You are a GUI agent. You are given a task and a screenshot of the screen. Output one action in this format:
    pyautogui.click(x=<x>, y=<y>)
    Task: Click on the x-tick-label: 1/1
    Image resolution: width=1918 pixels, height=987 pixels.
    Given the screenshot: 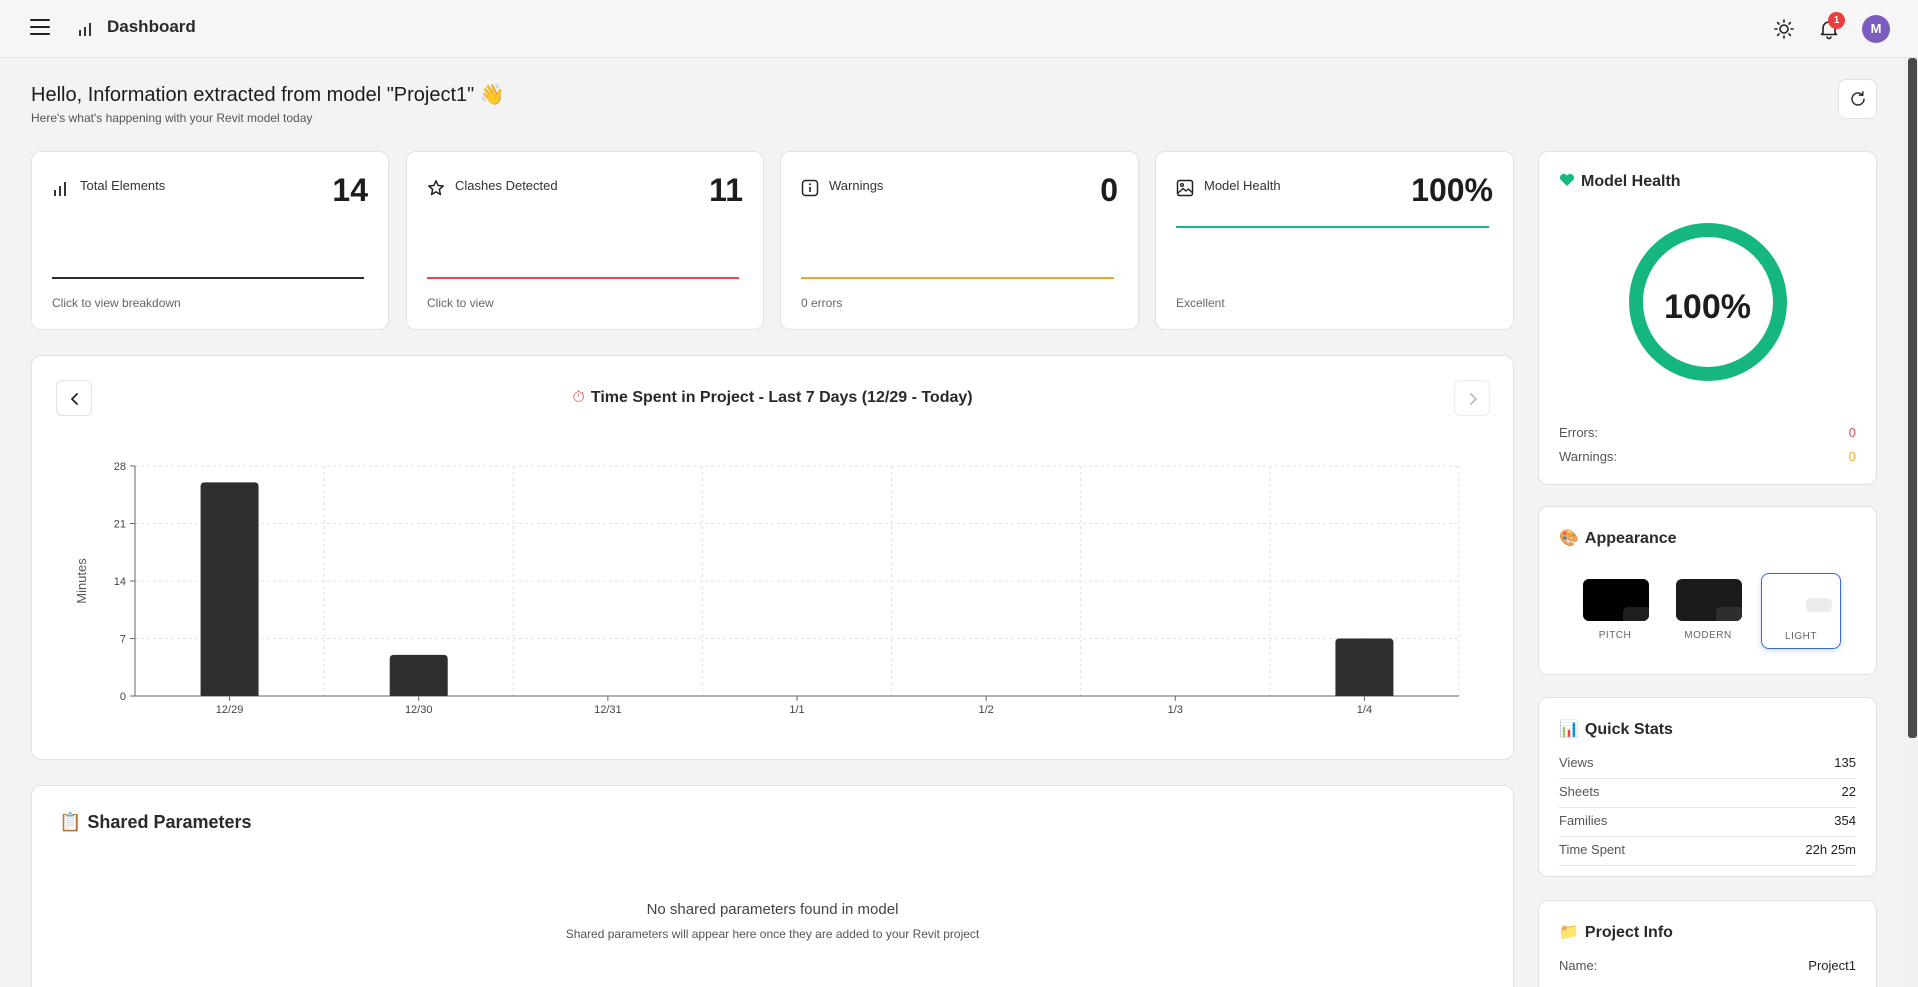 What is the action you would take?
    pyautogui.click(x=796, y=710)
    